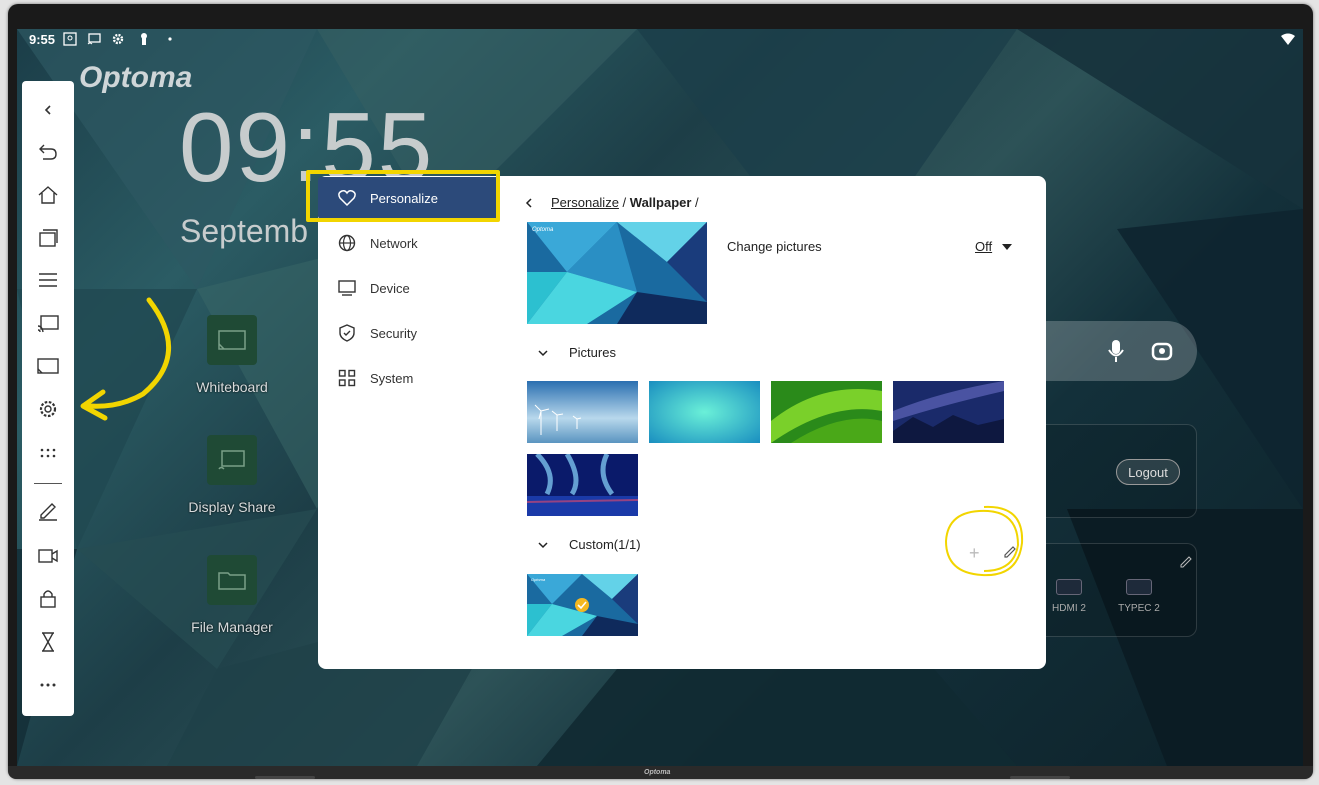 This screenshot has height=785, width=1319. What do you see at coordinates (605, 544) in the screenshot?
I see `section-label: Custom(1/1)` at bounding box center [605, 544].